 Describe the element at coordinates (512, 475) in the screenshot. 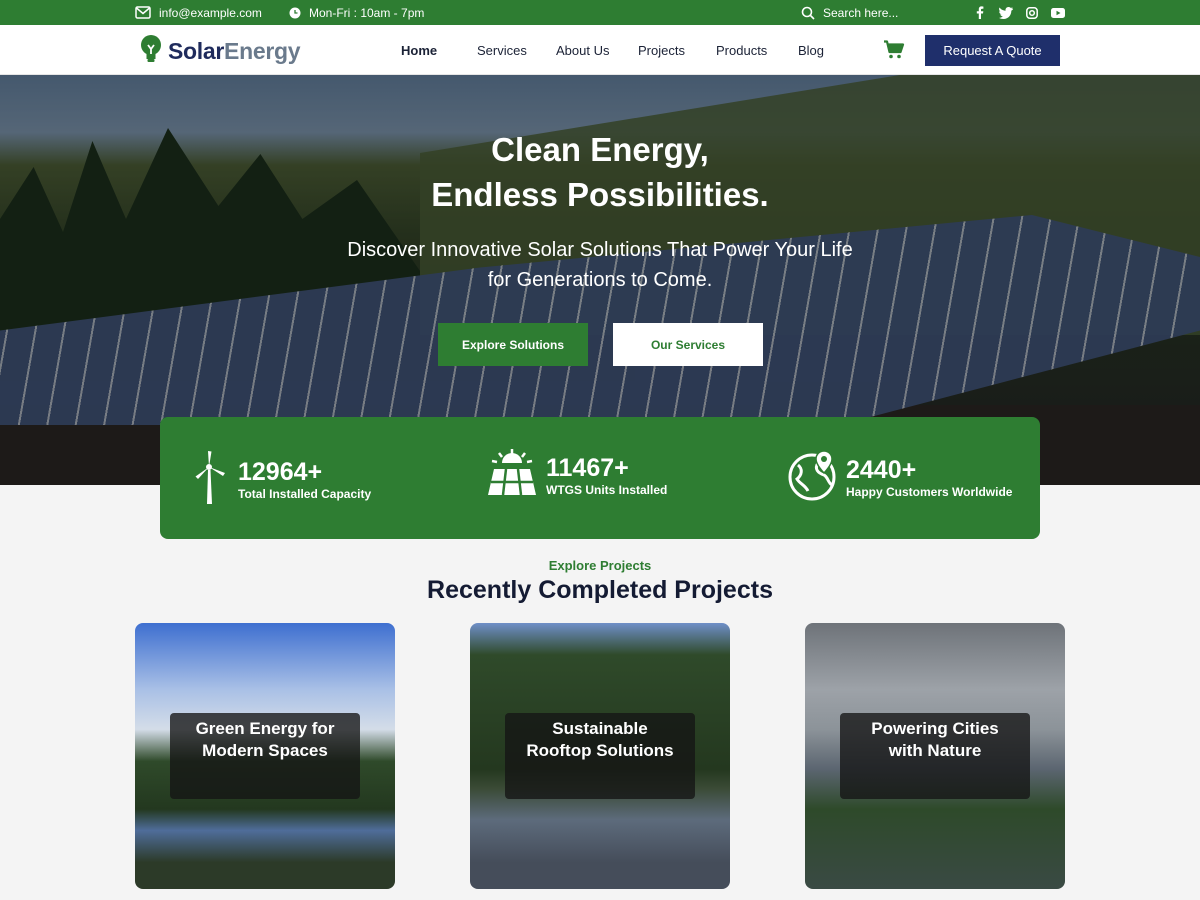

I see `solar-panel-icon` at that location.